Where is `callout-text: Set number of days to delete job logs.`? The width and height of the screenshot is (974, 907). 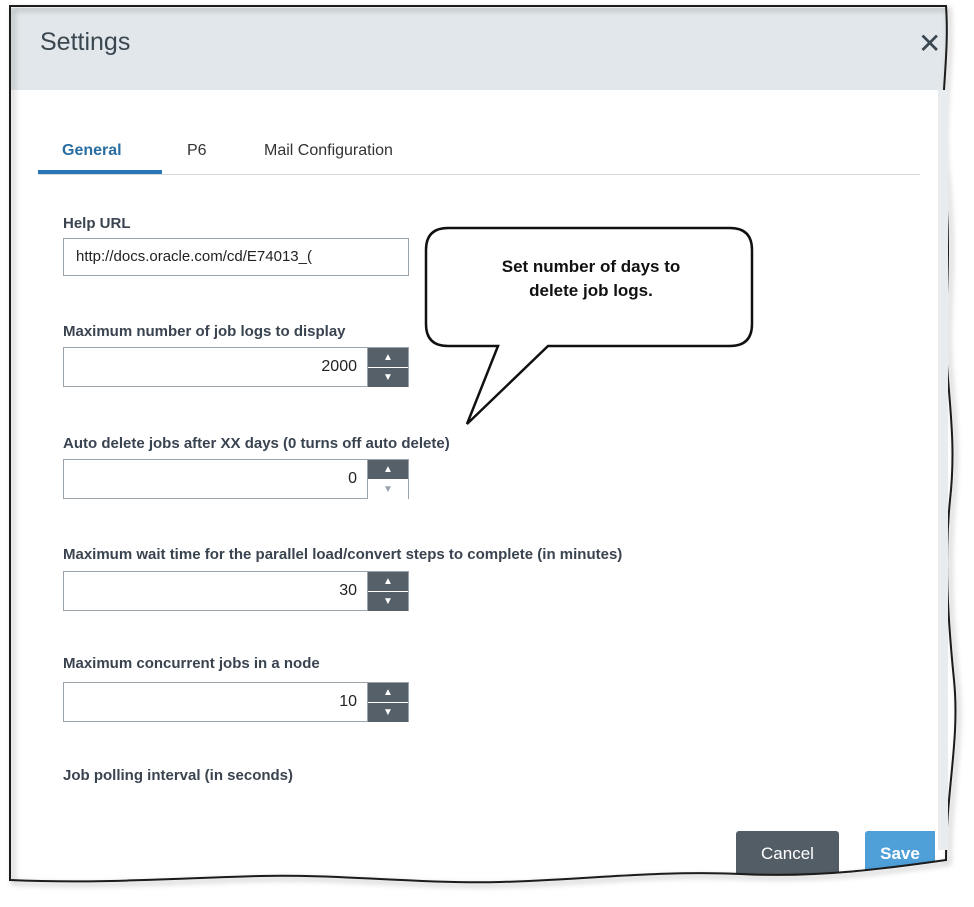 callout-text: Set number of days to delete job logs. is located at coordinates (591, 279).